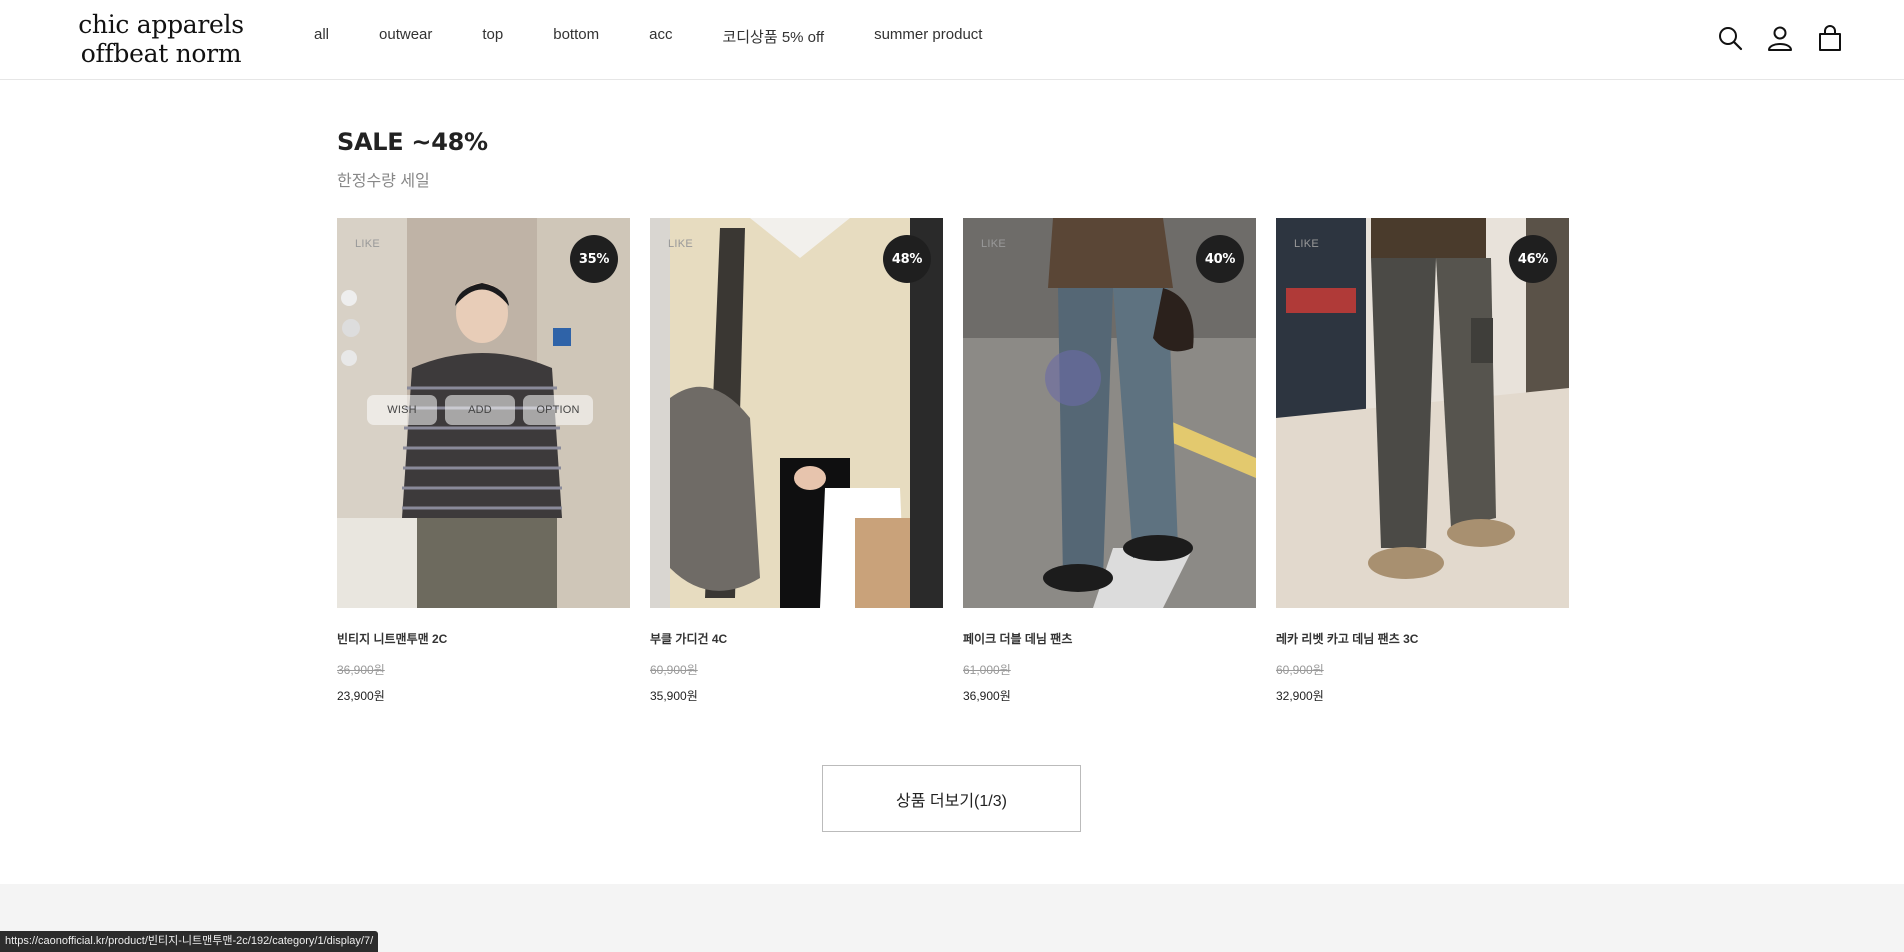 Image resolution: width=1904 pixels, height=952 pixels. Describe the element at coordinates (412, 142) in the screenshot. I see `section-title: SALE ~48%` at that location.